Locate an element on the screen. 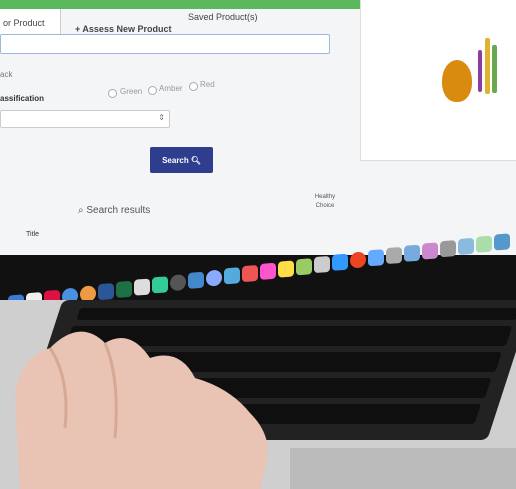 Image resolution: width=516 pixels, height=489 pixels. radio-amber is located at coordinates (152, 90).